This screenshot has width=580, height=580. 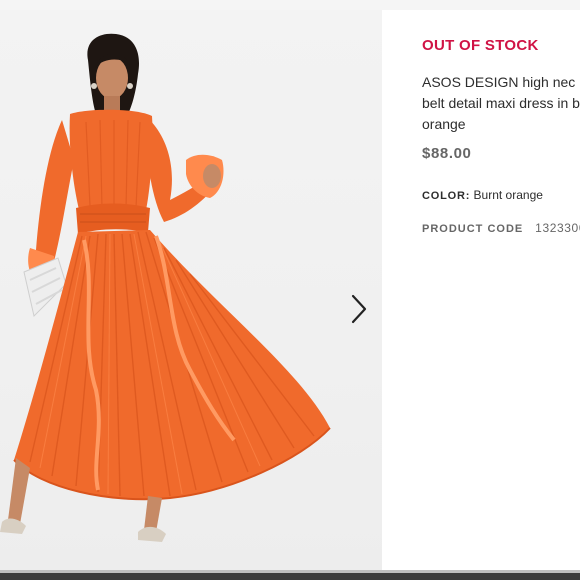 What do you see at coordinates (444, 124) in the screenshot?
I see `product-title-line-3: orange` at bounding box center [444, 124].